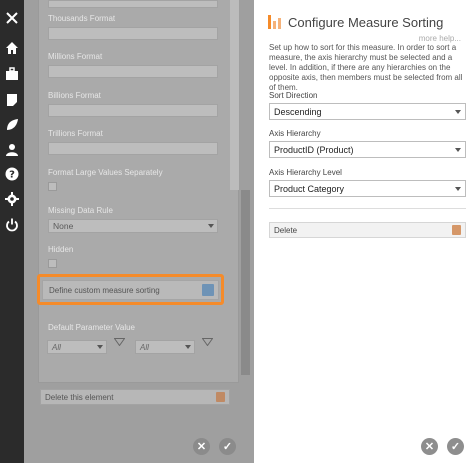 Image resolution: width=474 pixels, height=463 pixels. I want to click on briefcase-icon, so click(12, 74).